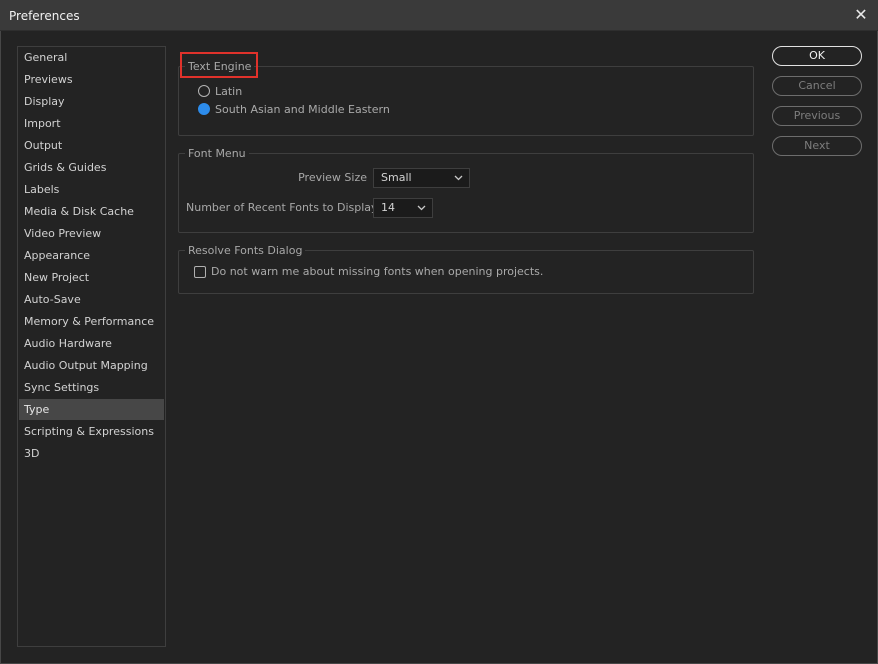  What do you see at coordinates (817, 56) in the screenshot?
I see `ok-button: OK` at bounding box center [817, 56].